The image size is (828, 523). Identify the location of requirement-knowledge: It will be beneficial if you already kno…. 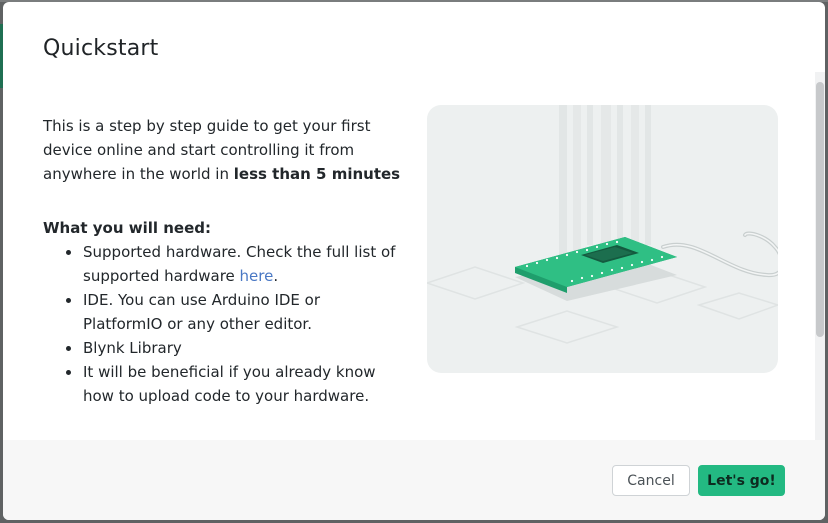
(234, 384).